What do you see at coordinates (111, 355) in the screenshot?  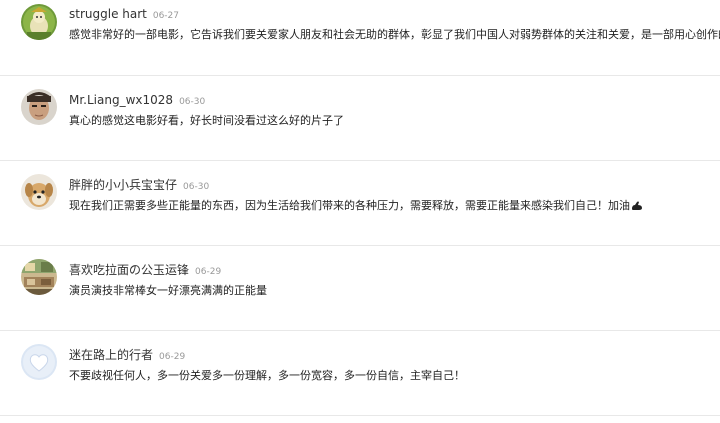 I see `username: 迷在路上的行者` at bounding box center [111, 355].